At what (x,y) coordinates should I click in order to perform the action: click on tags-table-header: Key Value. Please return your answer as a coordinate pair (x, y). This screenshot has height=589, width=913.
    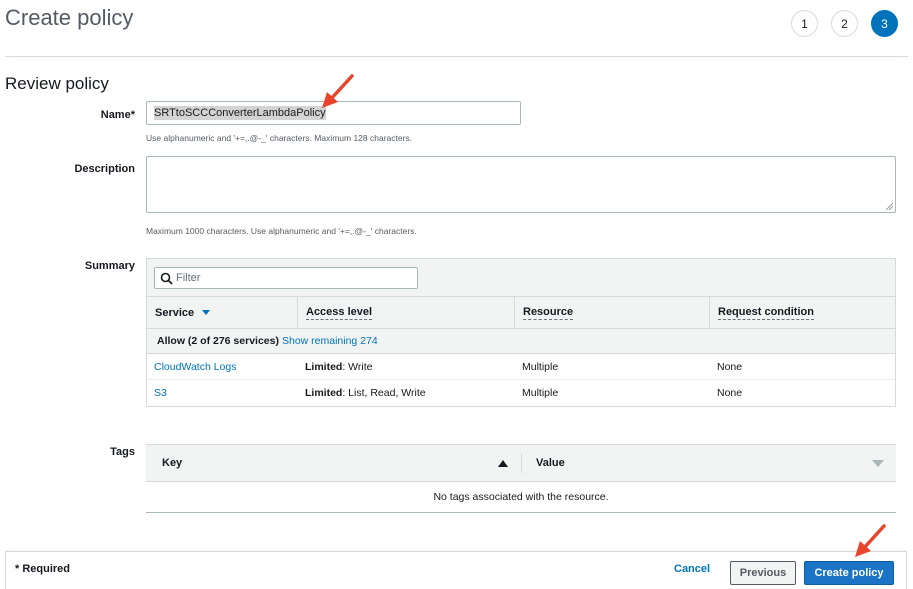
    Looking at the image, I should click on (521, 463).